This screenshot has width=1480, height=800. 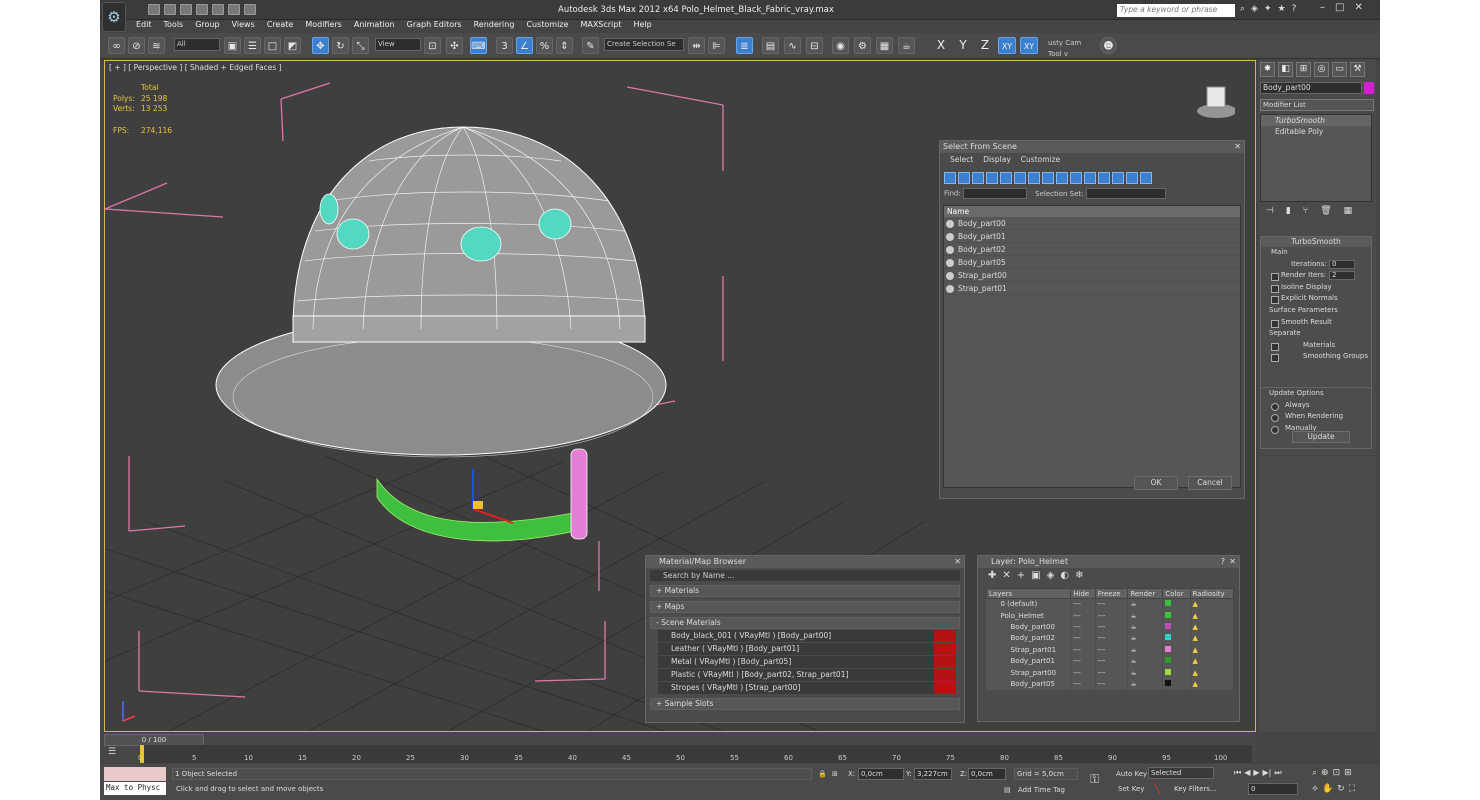 What do you see at coordinates (174, 26) in the screenshot?
I see `menu-tools: Tools` at bounding box center [174, 26].